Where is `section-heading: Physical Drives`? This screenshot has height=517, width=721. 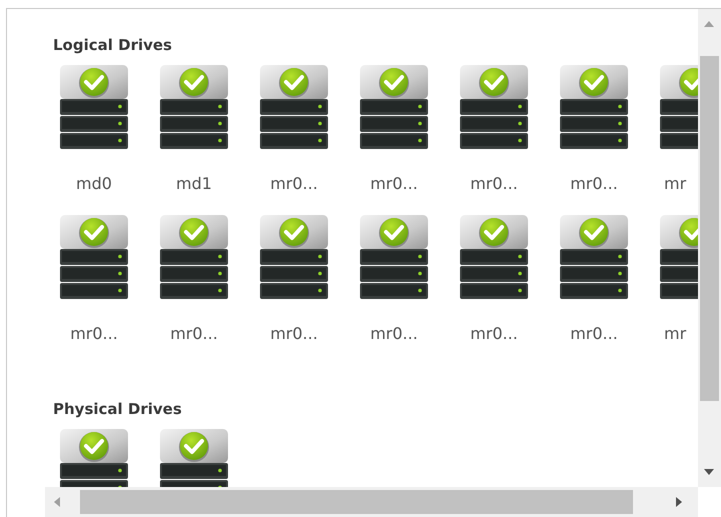 section-heading: Physical Drives is located at coordinates (118, 409).